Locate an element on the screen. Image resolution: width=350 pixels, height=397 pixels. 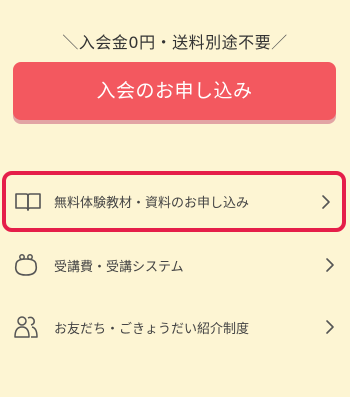
menu-item-label: お友だち・ごきょうだい紹介制度 is located at coordinates (152, 329).